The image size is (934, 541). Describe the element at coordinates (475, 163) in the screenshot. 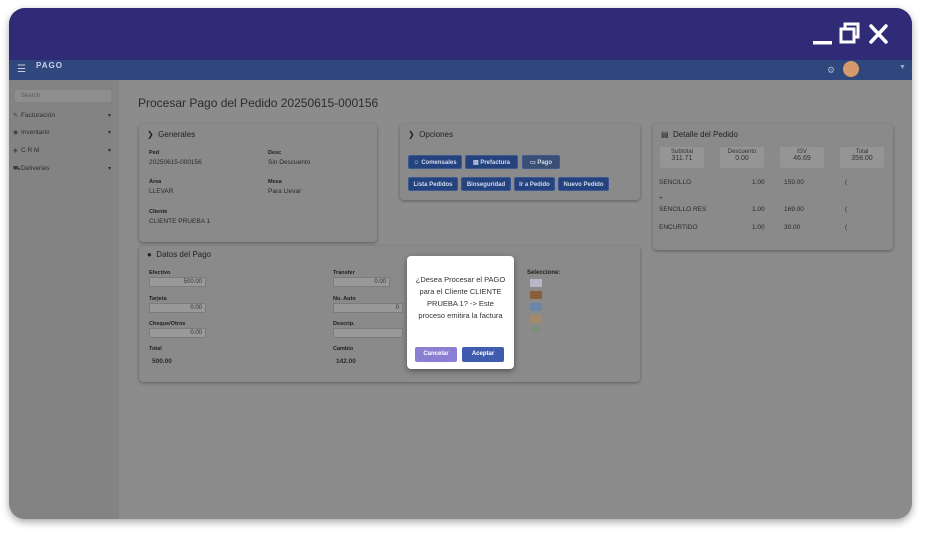

I see `document-icon: ▤` at that location.